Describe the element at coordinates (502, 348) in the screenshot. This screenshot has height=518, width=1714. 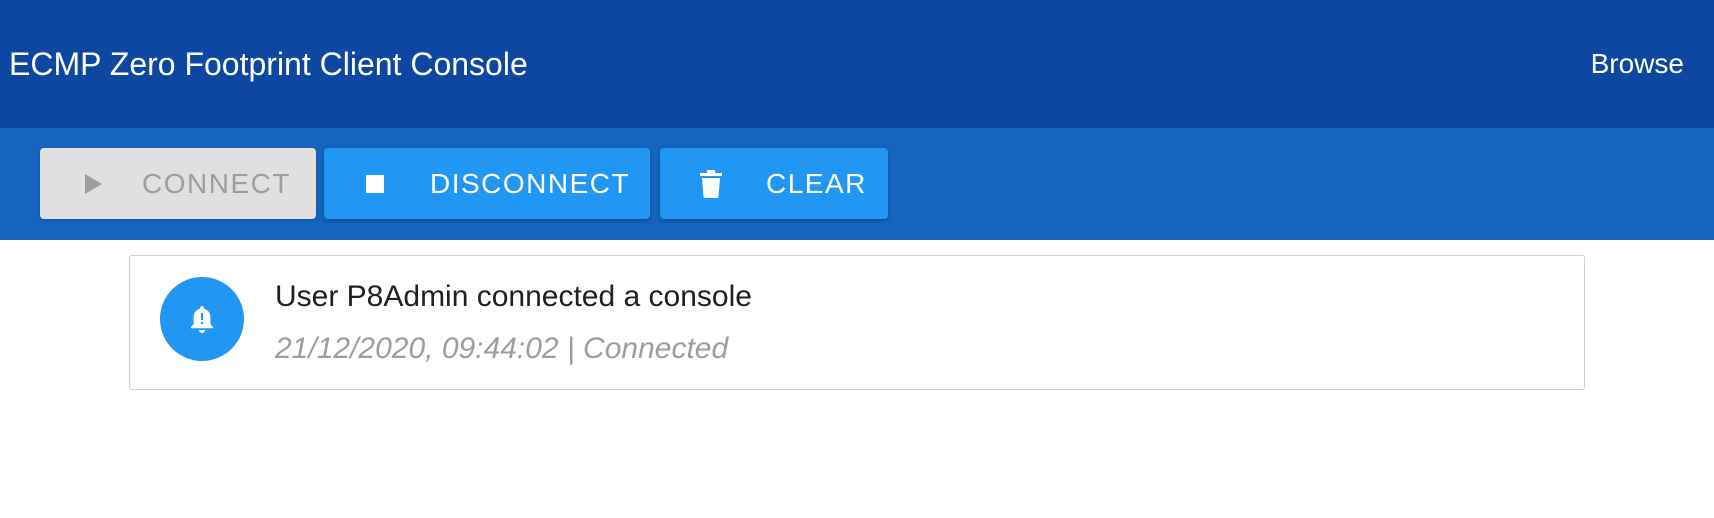
I see `message-timestamp-status: 21/12/2020, 09:44:02 | Connected` at that location.